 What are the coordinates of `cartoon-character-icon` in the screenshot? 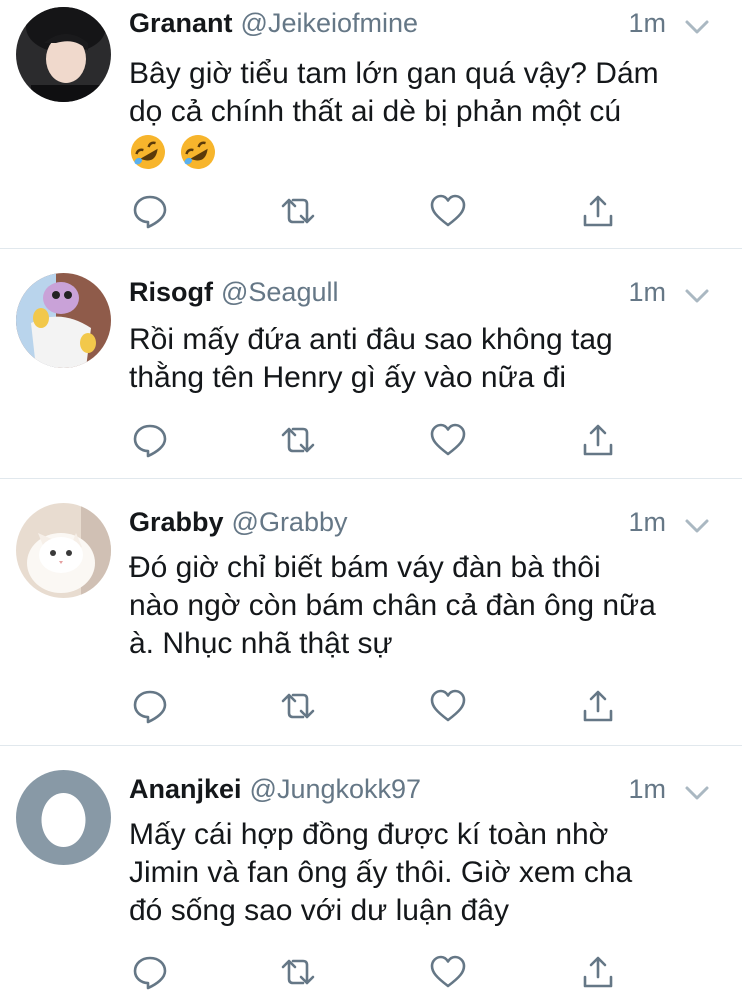 It's located at (63, 320).